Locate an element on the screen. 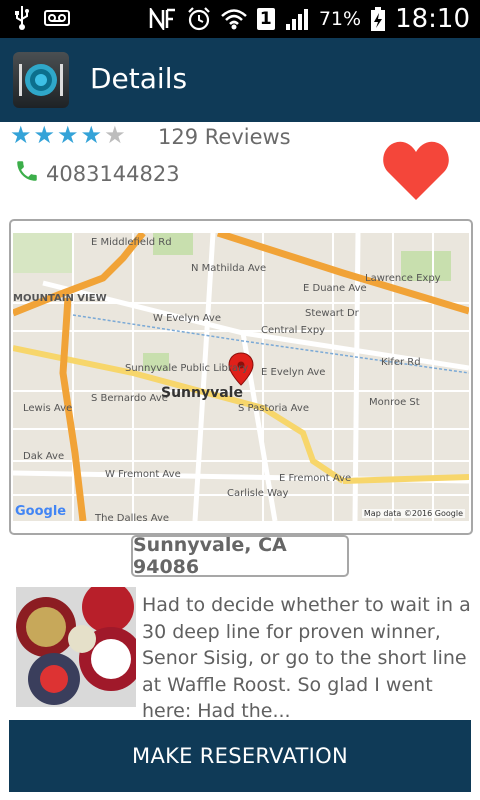 The height and width of the screenshot is (800, 480). map-label: Central Expy is located at coordinates (293, 330).